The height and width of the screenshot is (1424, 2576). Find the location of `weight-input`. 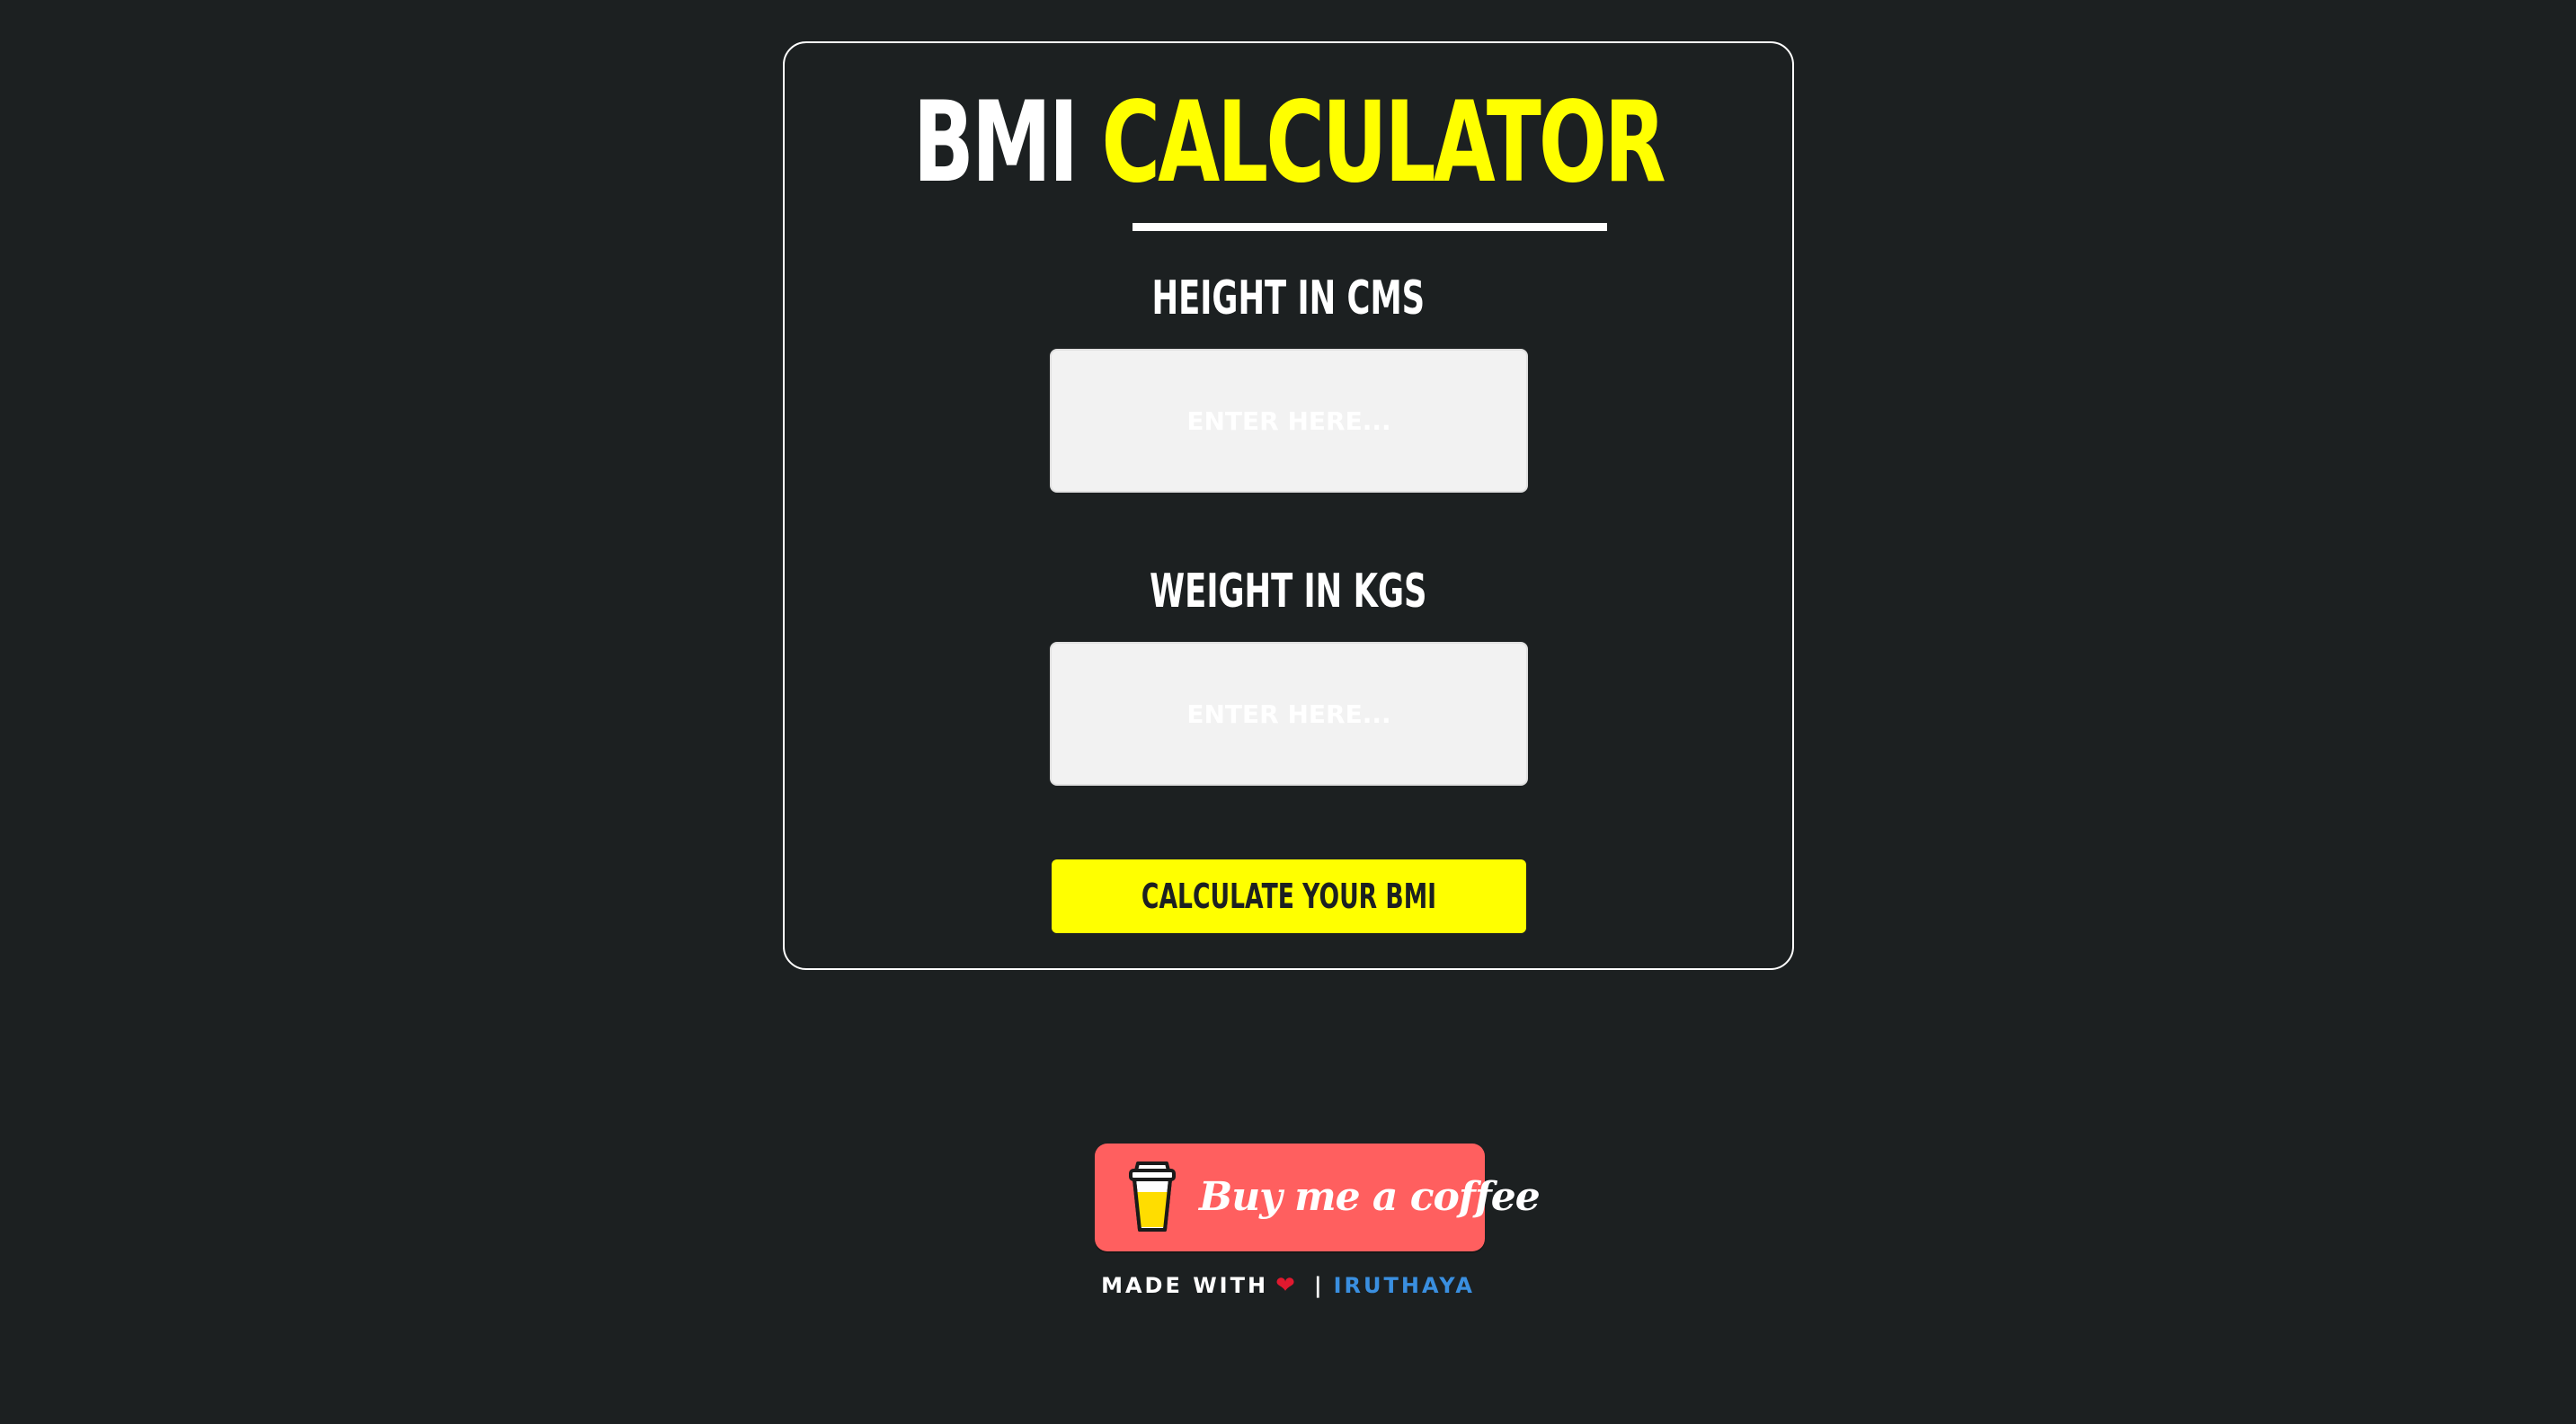

weight-input is located at coordinates (1289, 714).